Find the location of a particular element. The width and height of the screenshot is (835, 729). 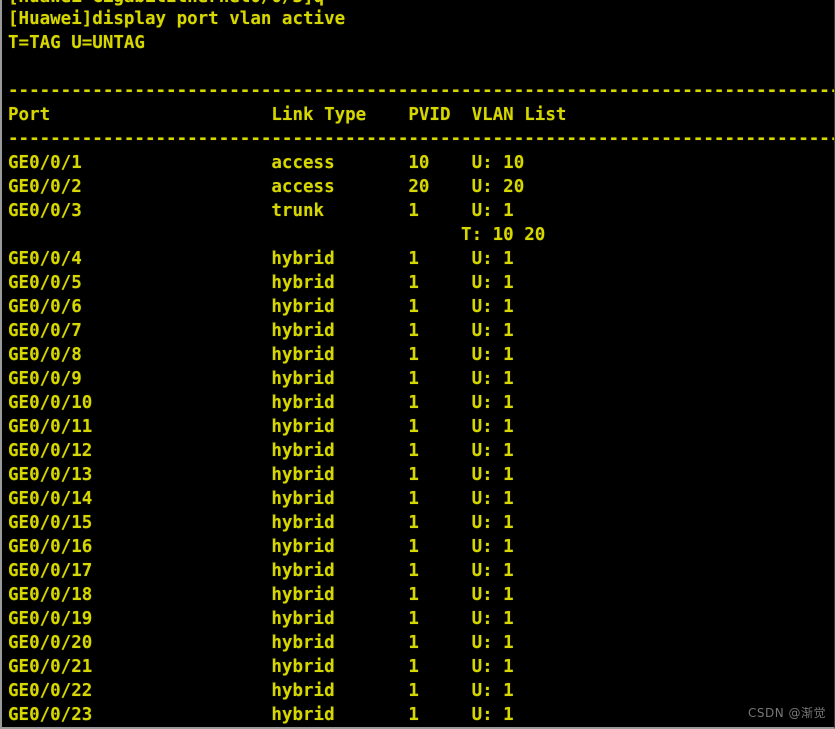

table-row: GE0/0/16 hybrid 1 U: 1 is located at coordinates (261, 547).